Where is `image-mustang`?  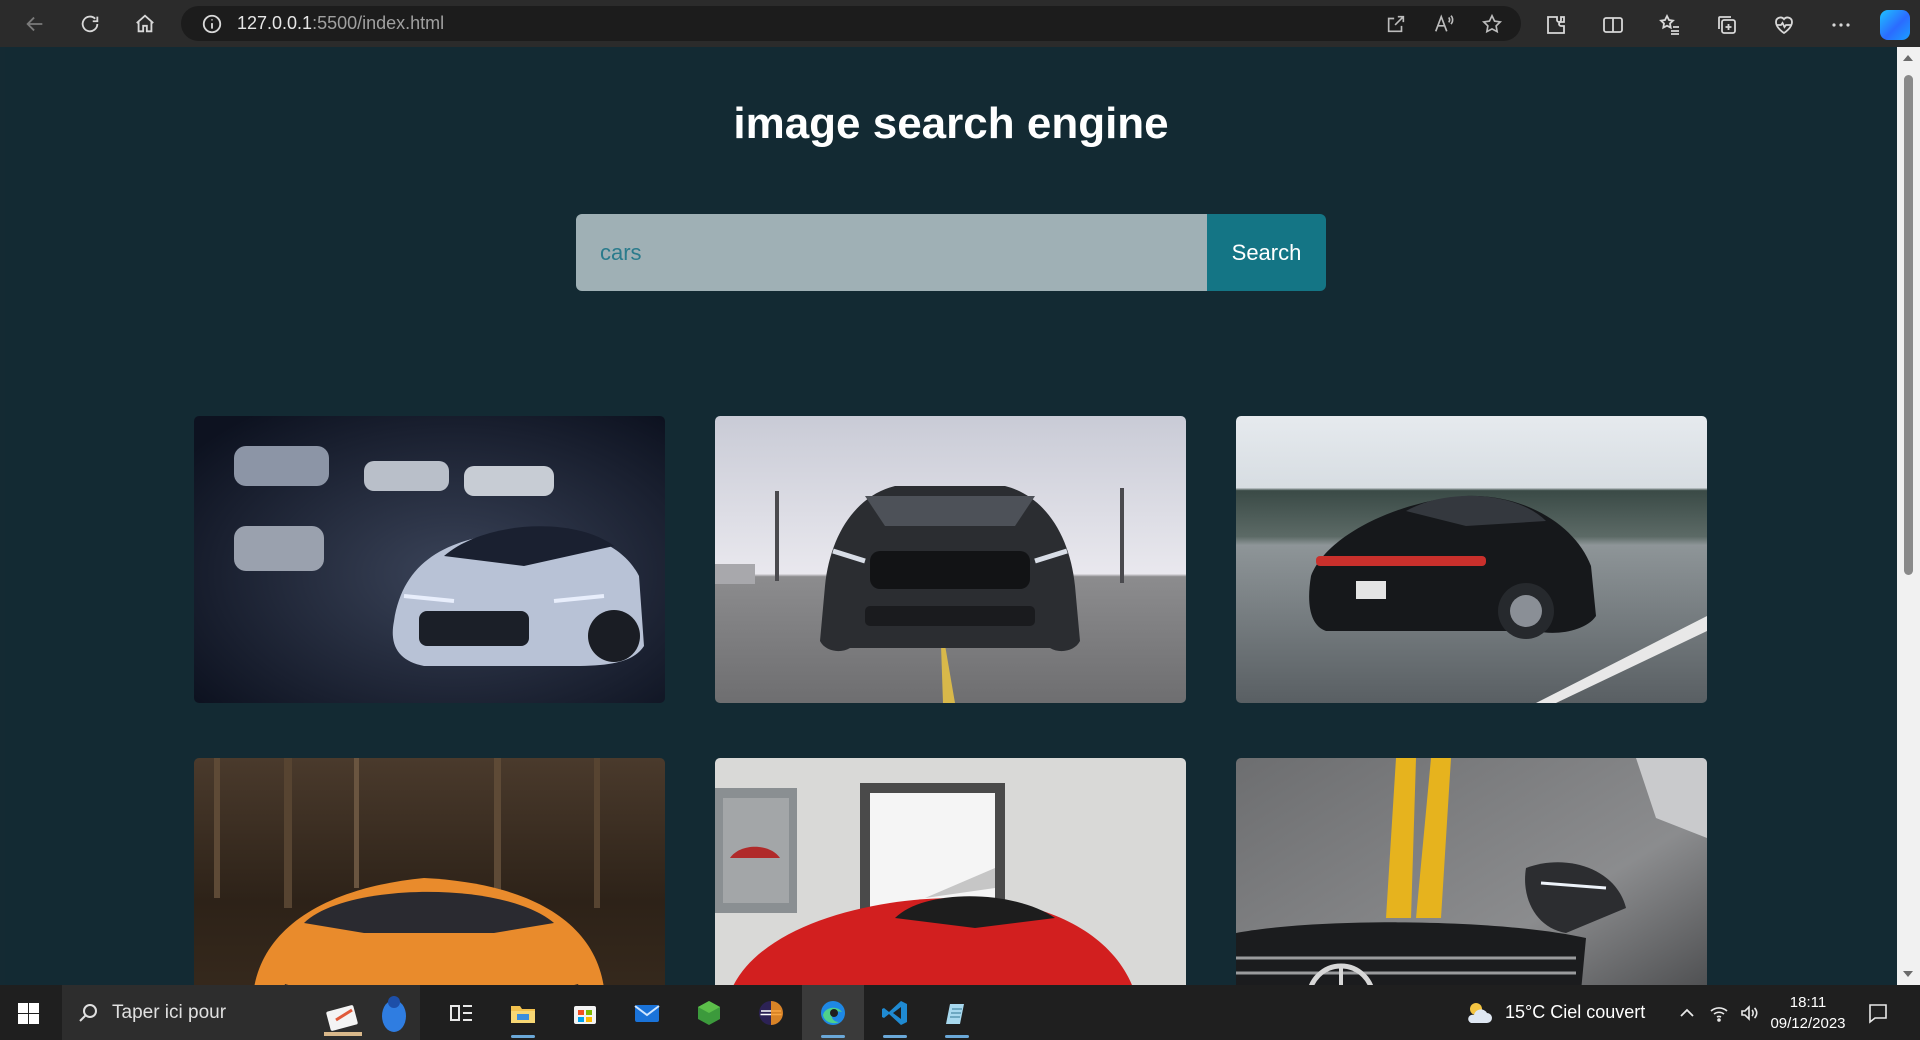 image-mustang is located at coordinates (950, 559).